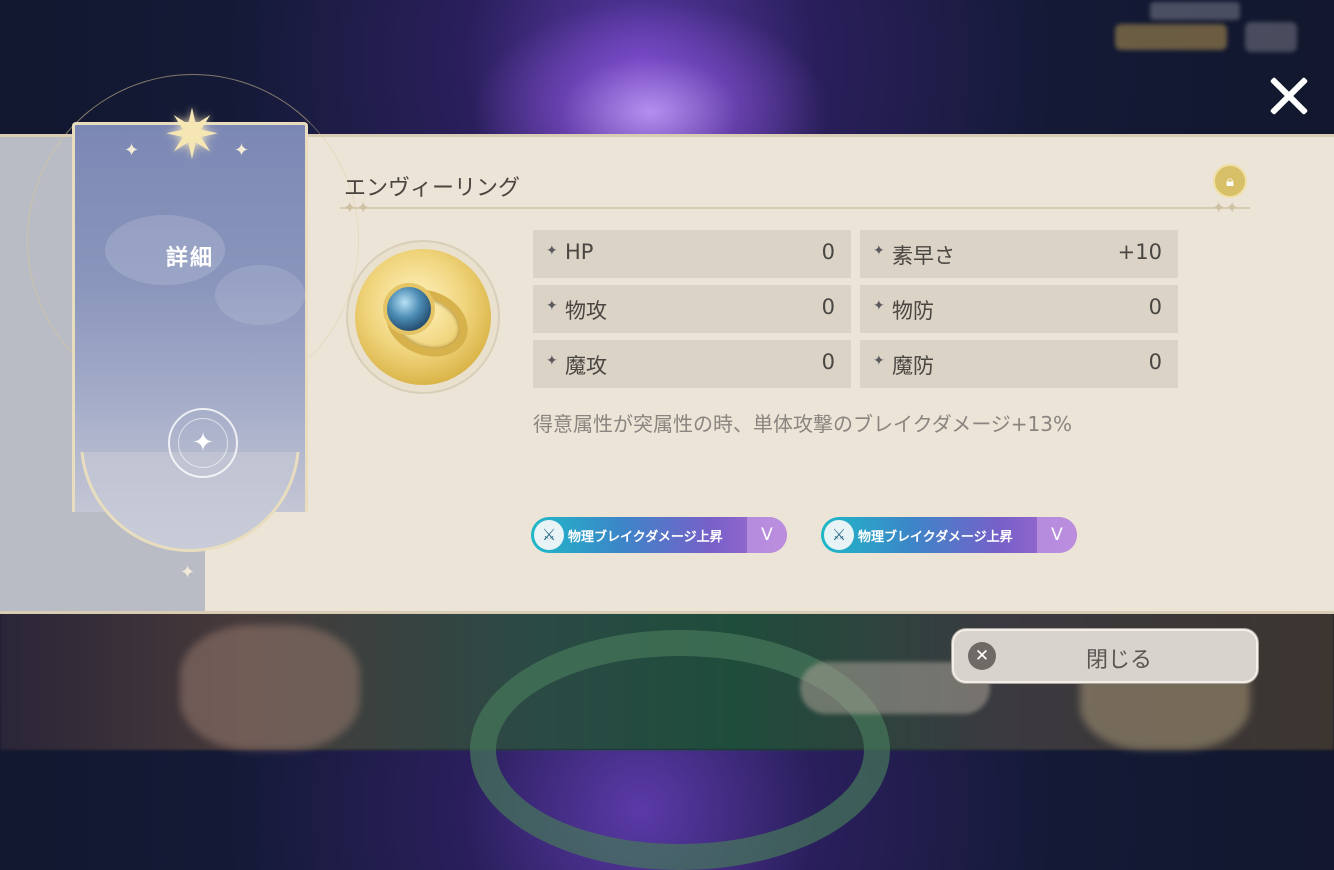 The image size is (1334, 870). I want to click on close-icon, so click(1288, 96).